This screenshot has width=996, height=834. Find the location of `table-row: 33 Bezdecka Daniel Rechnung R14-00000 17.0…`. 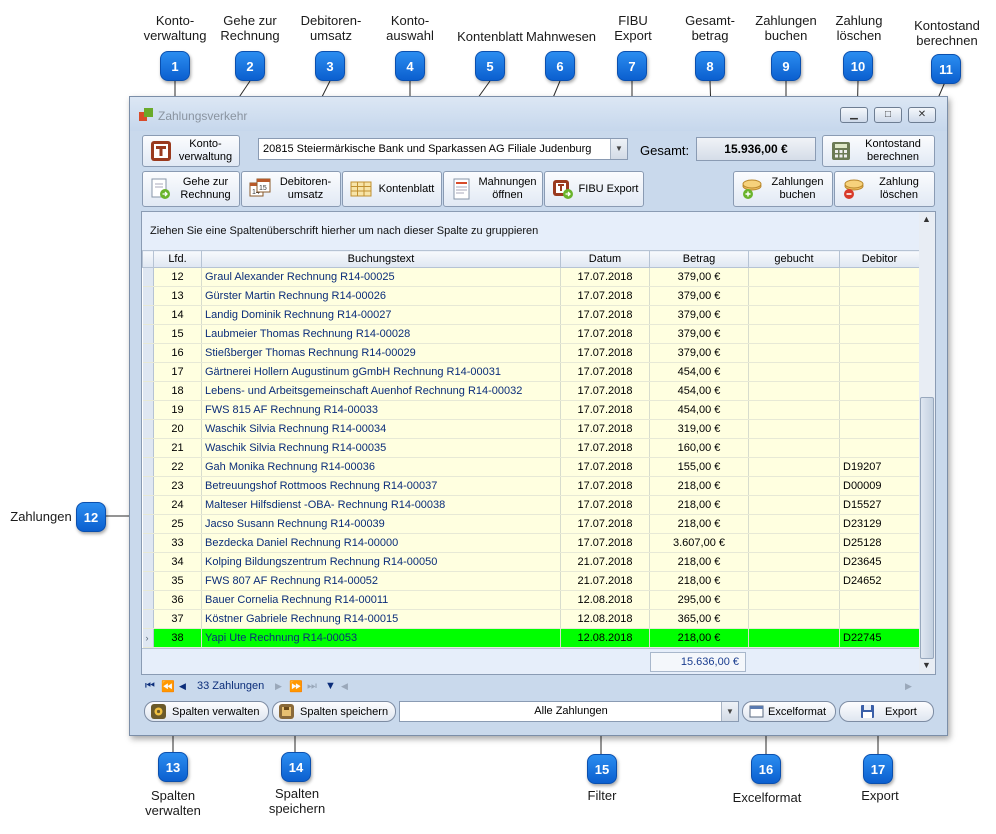

table-row: 33 Bezdecka Daniel Rechnung R14-00000 17.0… is located at coordinates (531, 543).